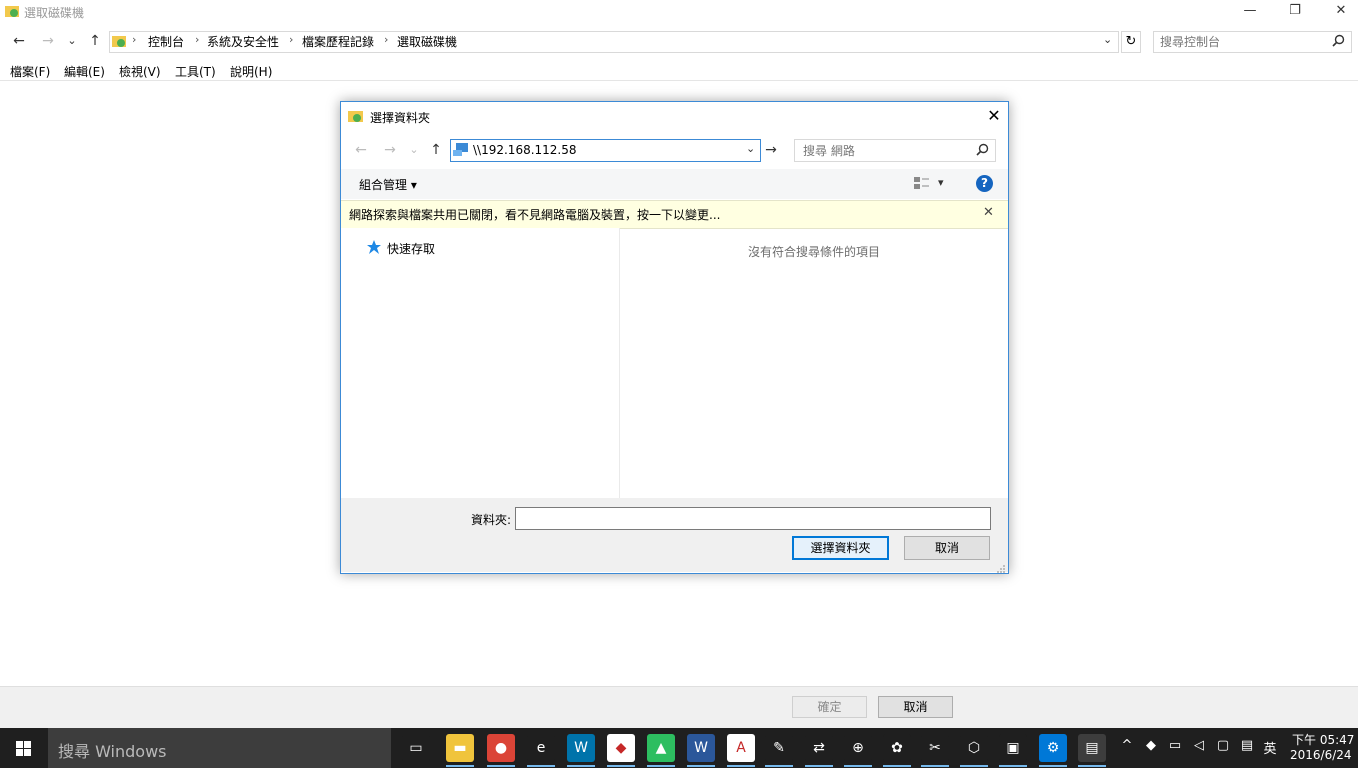  Describe the element at coordinates (460, 748) in the screenshot. I see `file-explorer-icon: ▬` at that location.